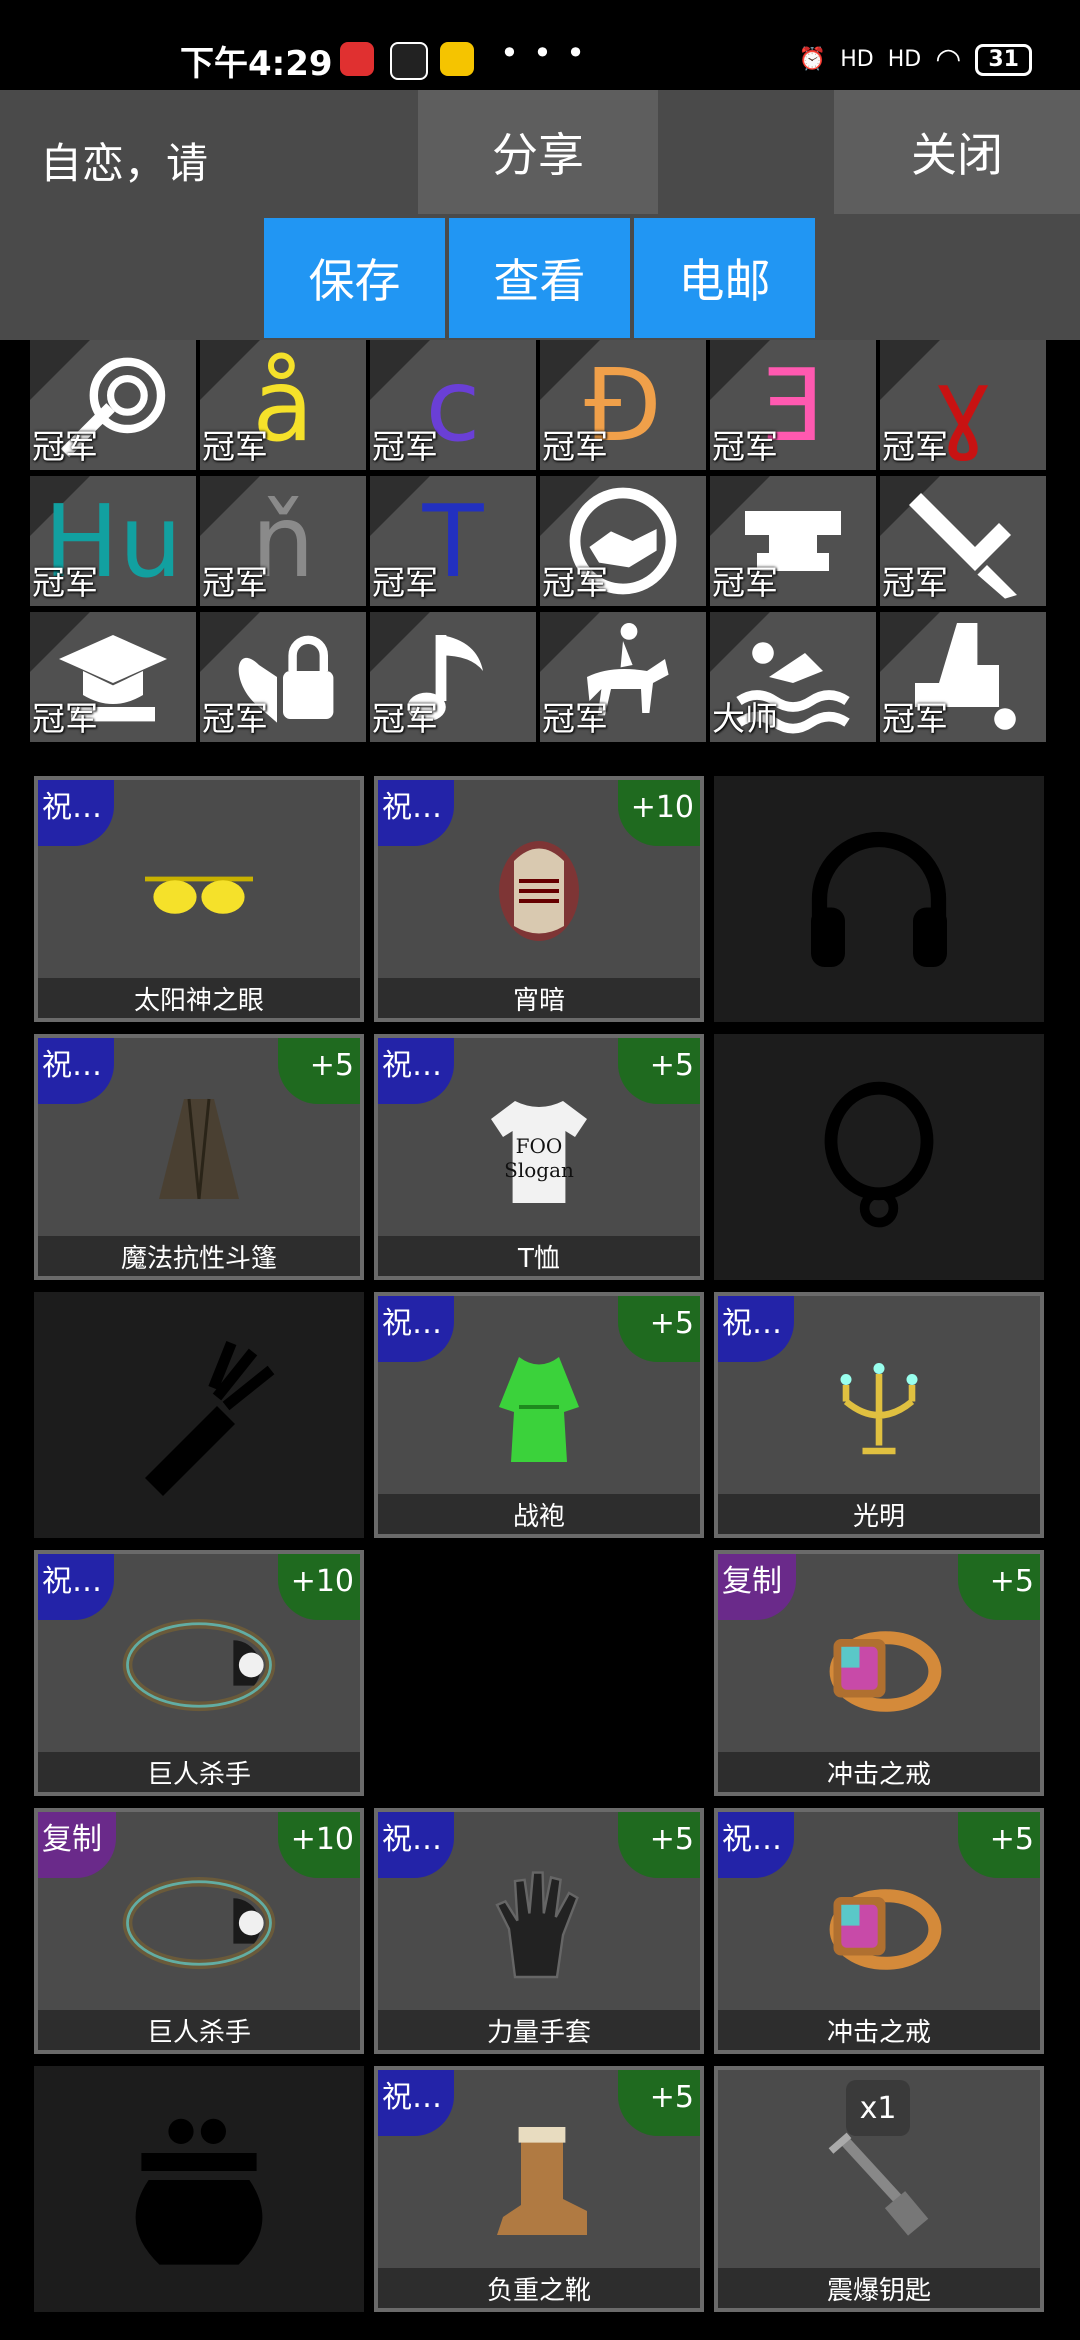 Image resolution: width=1080 pixels, height=2340 pixels. Describe the element at coordinates (904, 59) in the screenshot. I see `signal-2-icon: HD` at that location.